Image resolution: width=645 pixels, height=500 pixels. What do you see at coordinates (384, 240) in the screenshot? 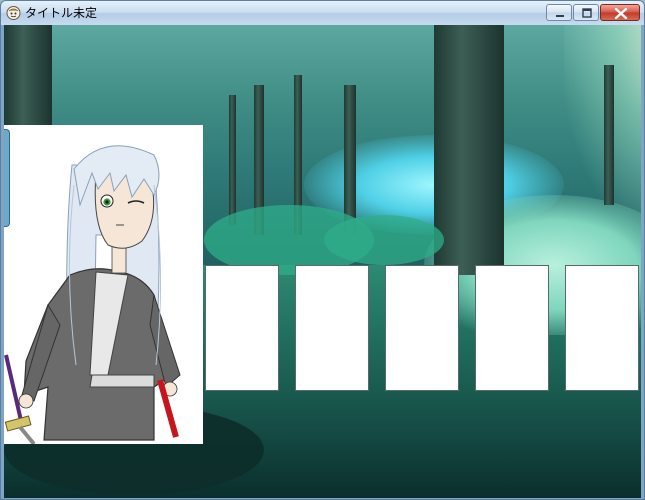
I see `bush` at bounding box center [384, 240].